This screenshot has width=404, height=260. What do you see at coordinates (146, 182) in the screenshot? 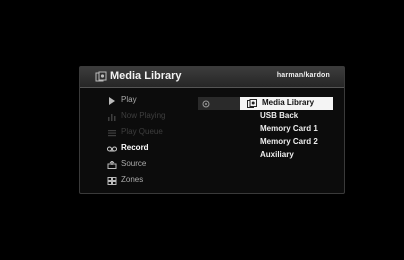
I see `menu-item-zones: Zones` at bounding box center [146, 182].